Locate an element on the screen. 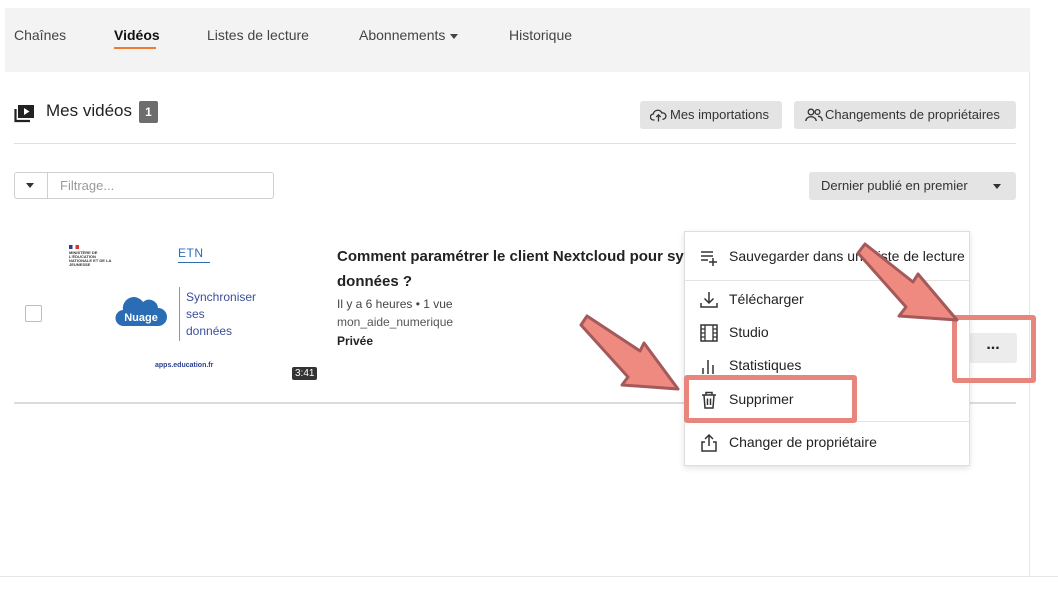 The image size is (1058, 595). ownership-changes-button: Changements de propriétaires is located at coordinates (905, 115).